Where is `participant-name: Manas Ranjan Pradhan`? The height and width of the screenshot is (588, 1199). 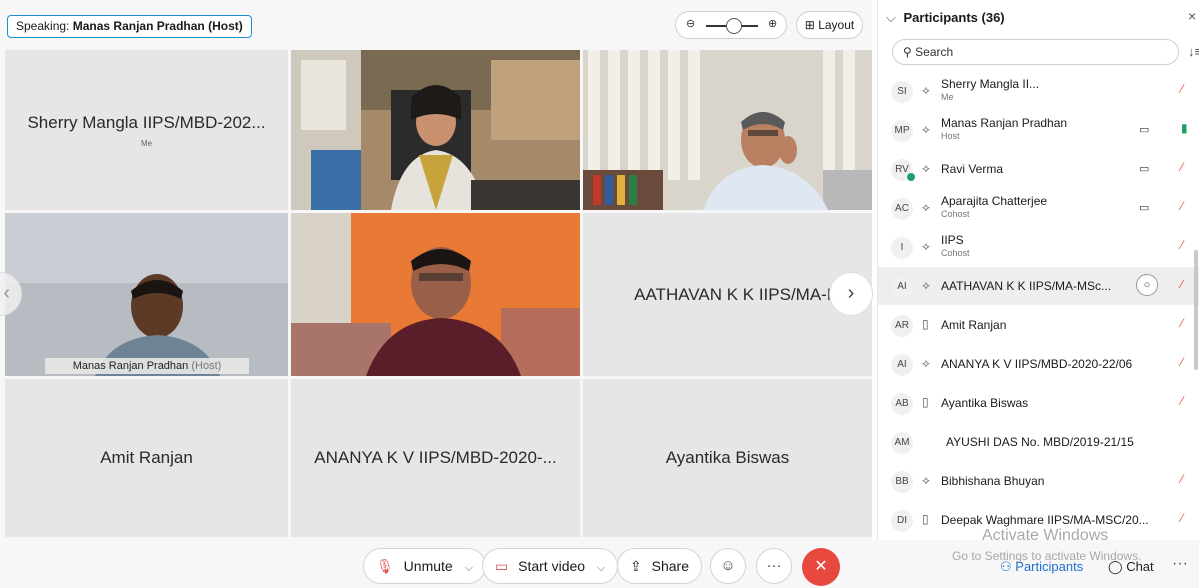
participant-name: Manas Ranjan Pradhan is located at coordinates (1004, 123).